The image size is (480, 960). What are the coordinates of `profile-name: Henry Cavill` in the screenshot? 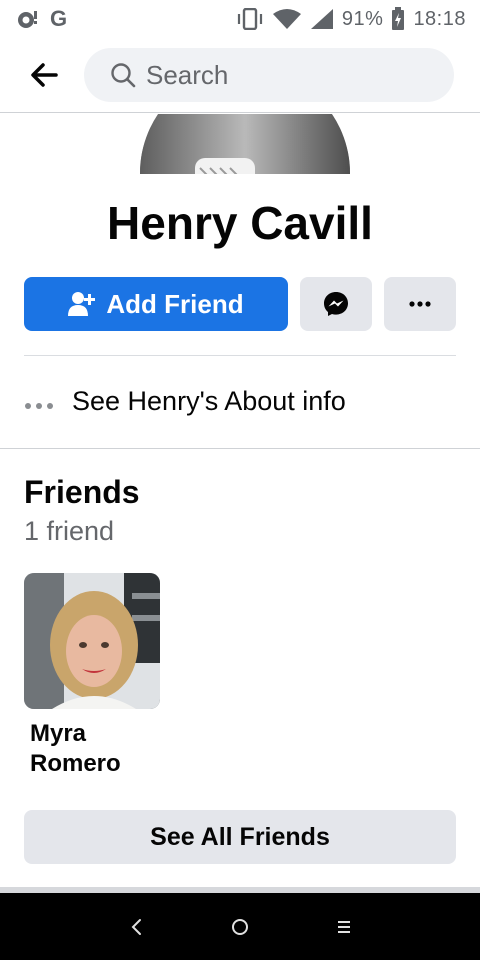 It's located at (240, 223).